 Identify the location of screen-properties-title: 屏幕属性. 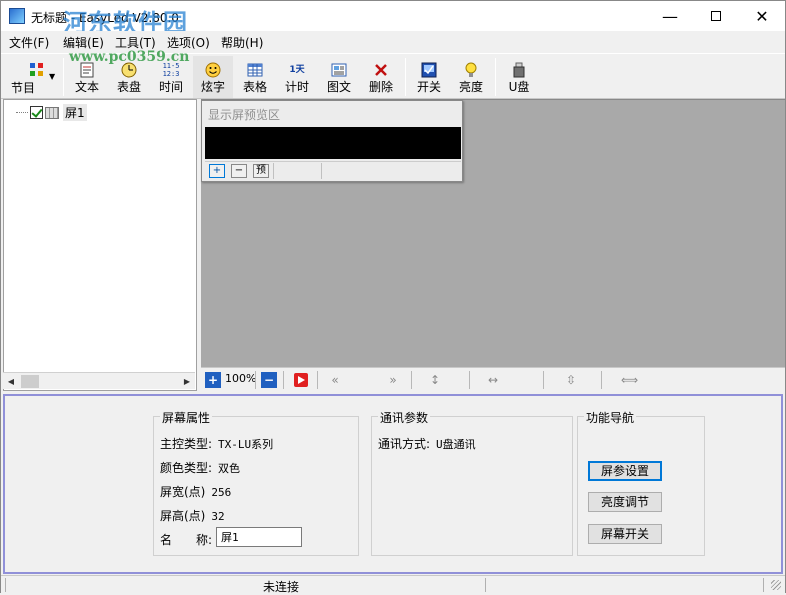
(186, 417).